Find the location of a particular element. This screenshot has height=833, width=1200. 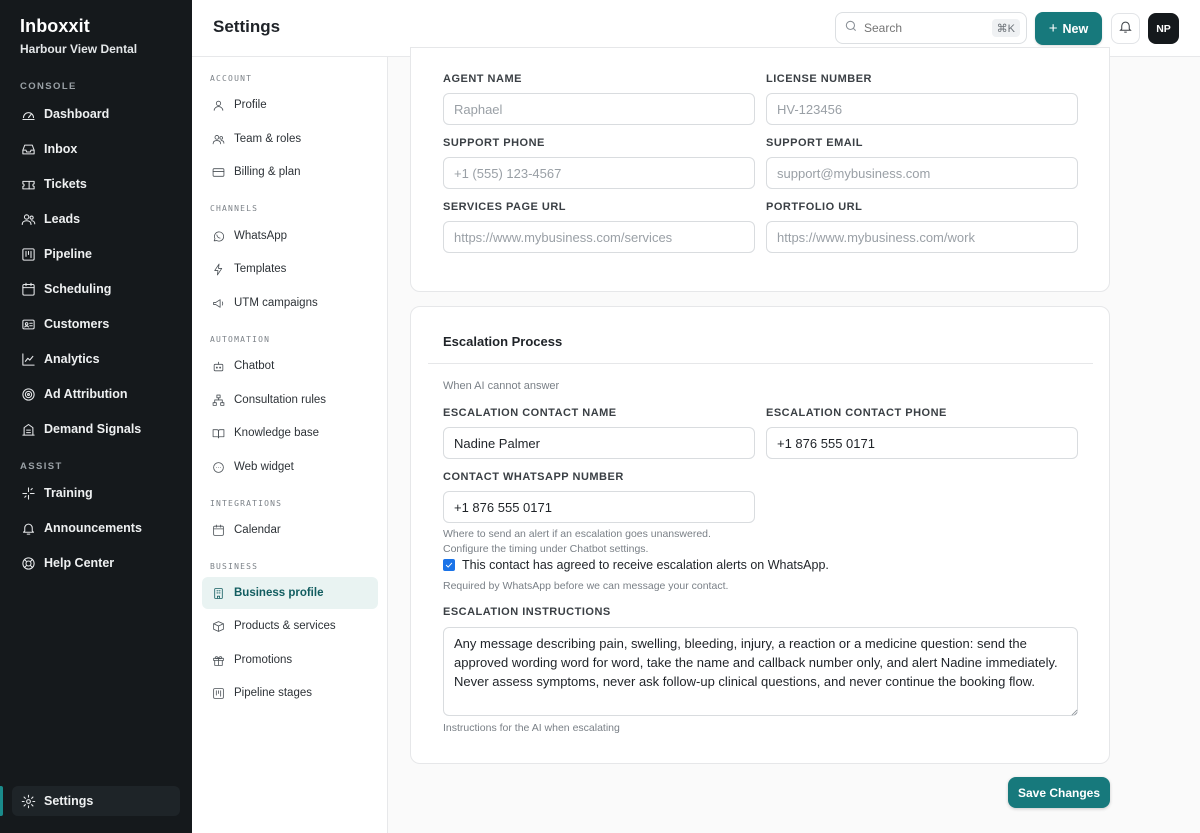

kanban-icon is located at coordinates (218, 693).